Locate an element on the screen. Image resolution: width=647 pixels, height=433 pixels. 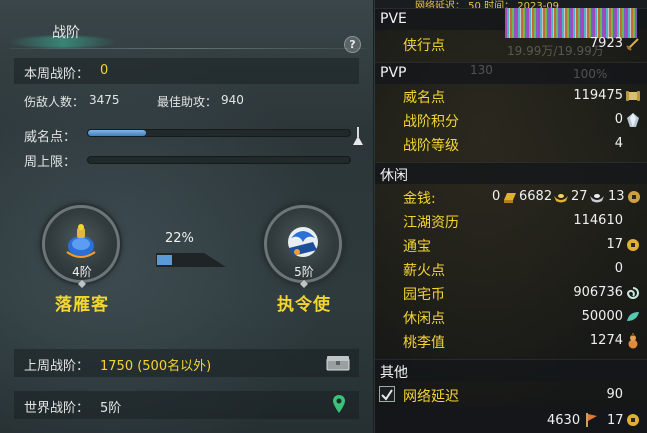
section-pvp-label: PVP is located at coordinates (393, 73).